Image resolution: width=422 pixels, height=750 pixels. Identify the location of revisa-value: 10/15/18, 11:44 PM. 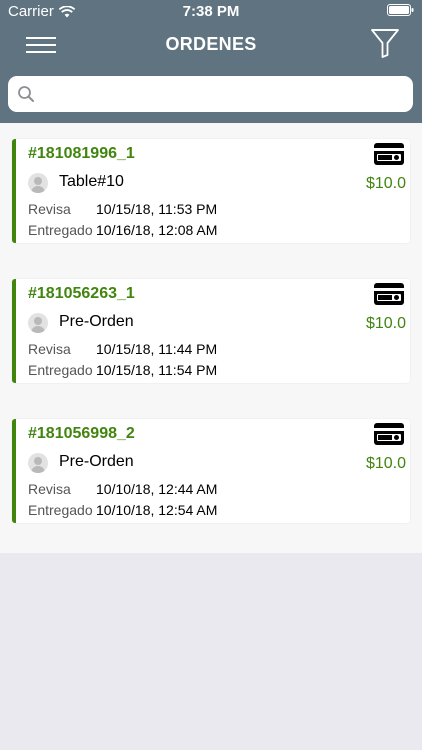
(157, 349).